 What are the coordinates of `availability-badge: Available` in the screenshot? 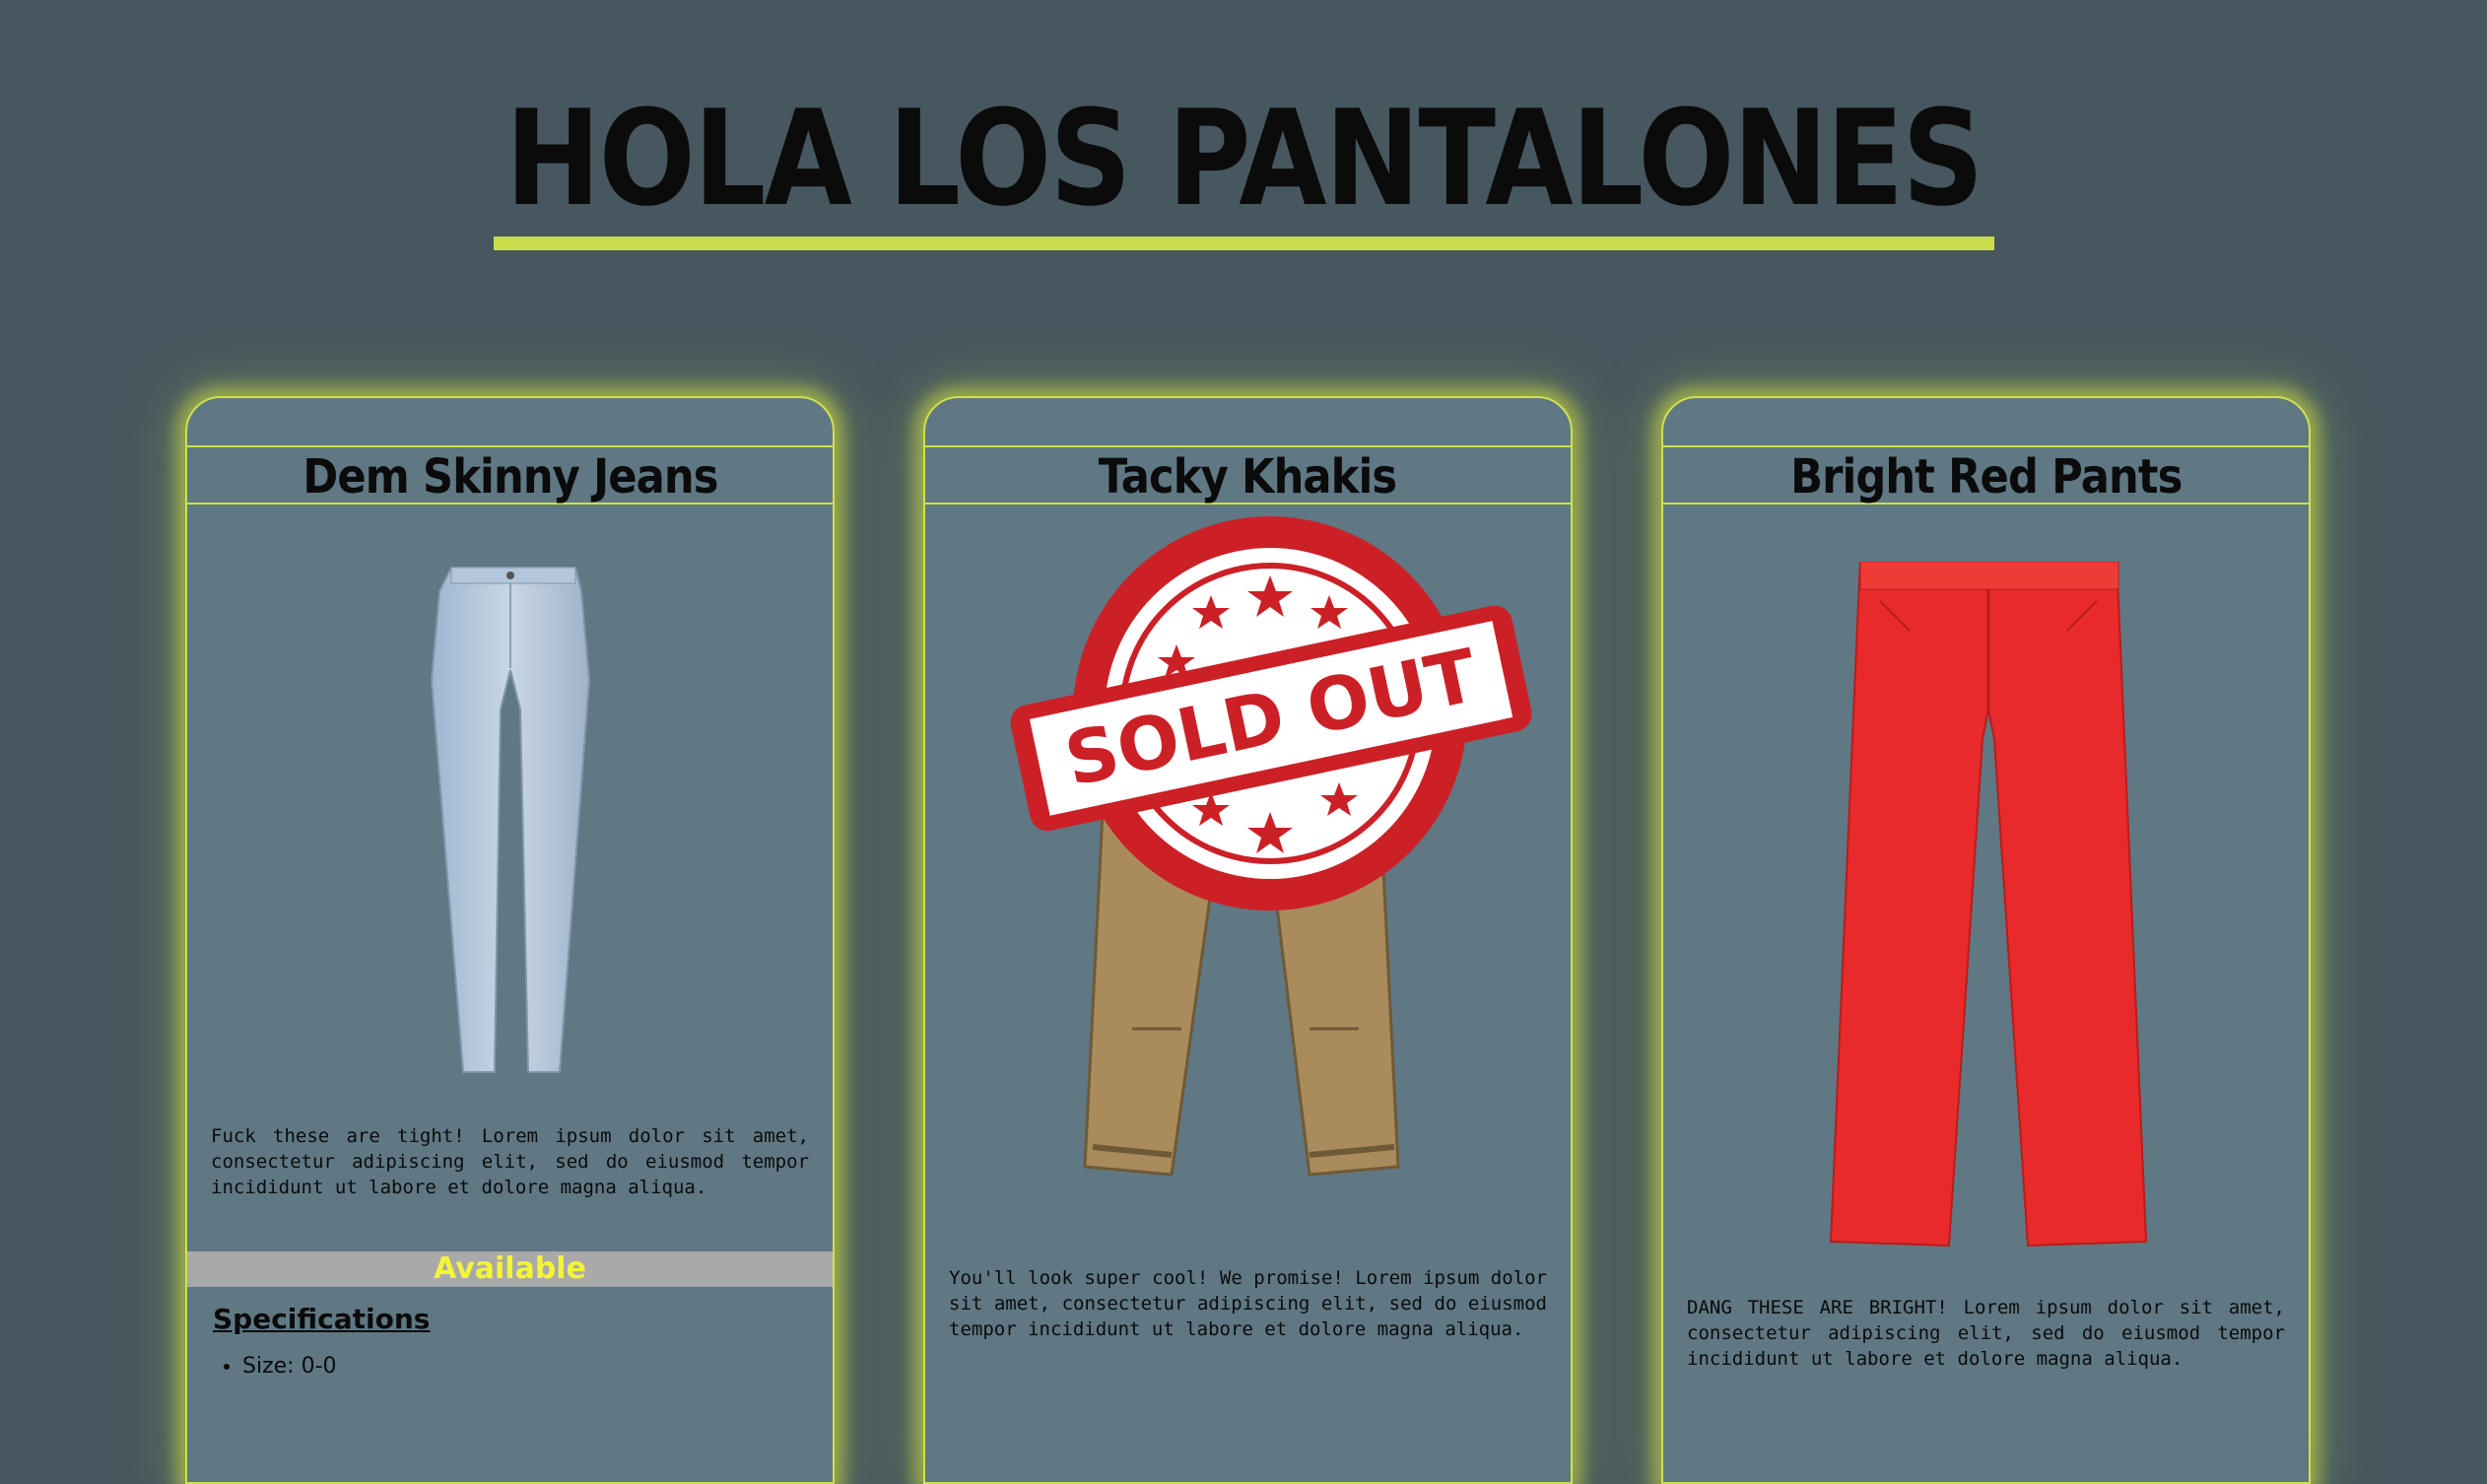 It's located at (510, 1269).